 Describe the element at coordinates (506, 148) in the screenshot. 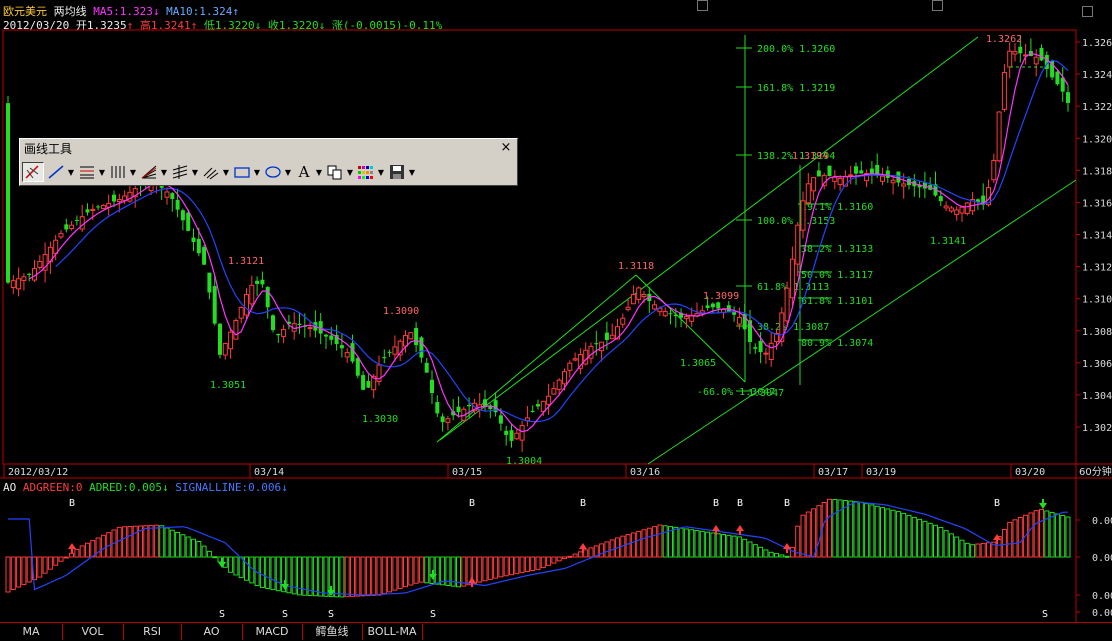

I see `toolbox-close-button: ×` at that location.